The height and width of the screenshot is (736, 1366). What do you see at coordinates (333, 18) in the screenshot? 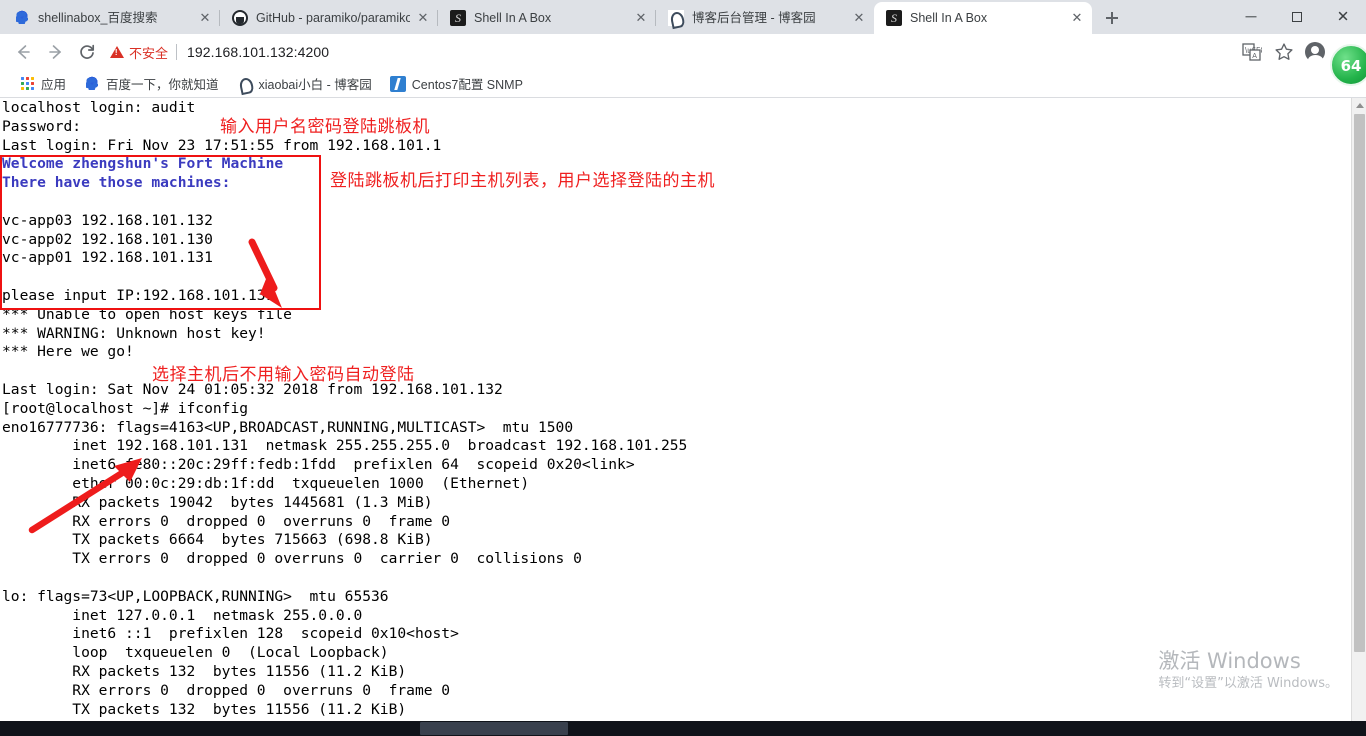
I see `tab-title: GitHub - paramiko/paramiko` at bounding box center [333, 18].